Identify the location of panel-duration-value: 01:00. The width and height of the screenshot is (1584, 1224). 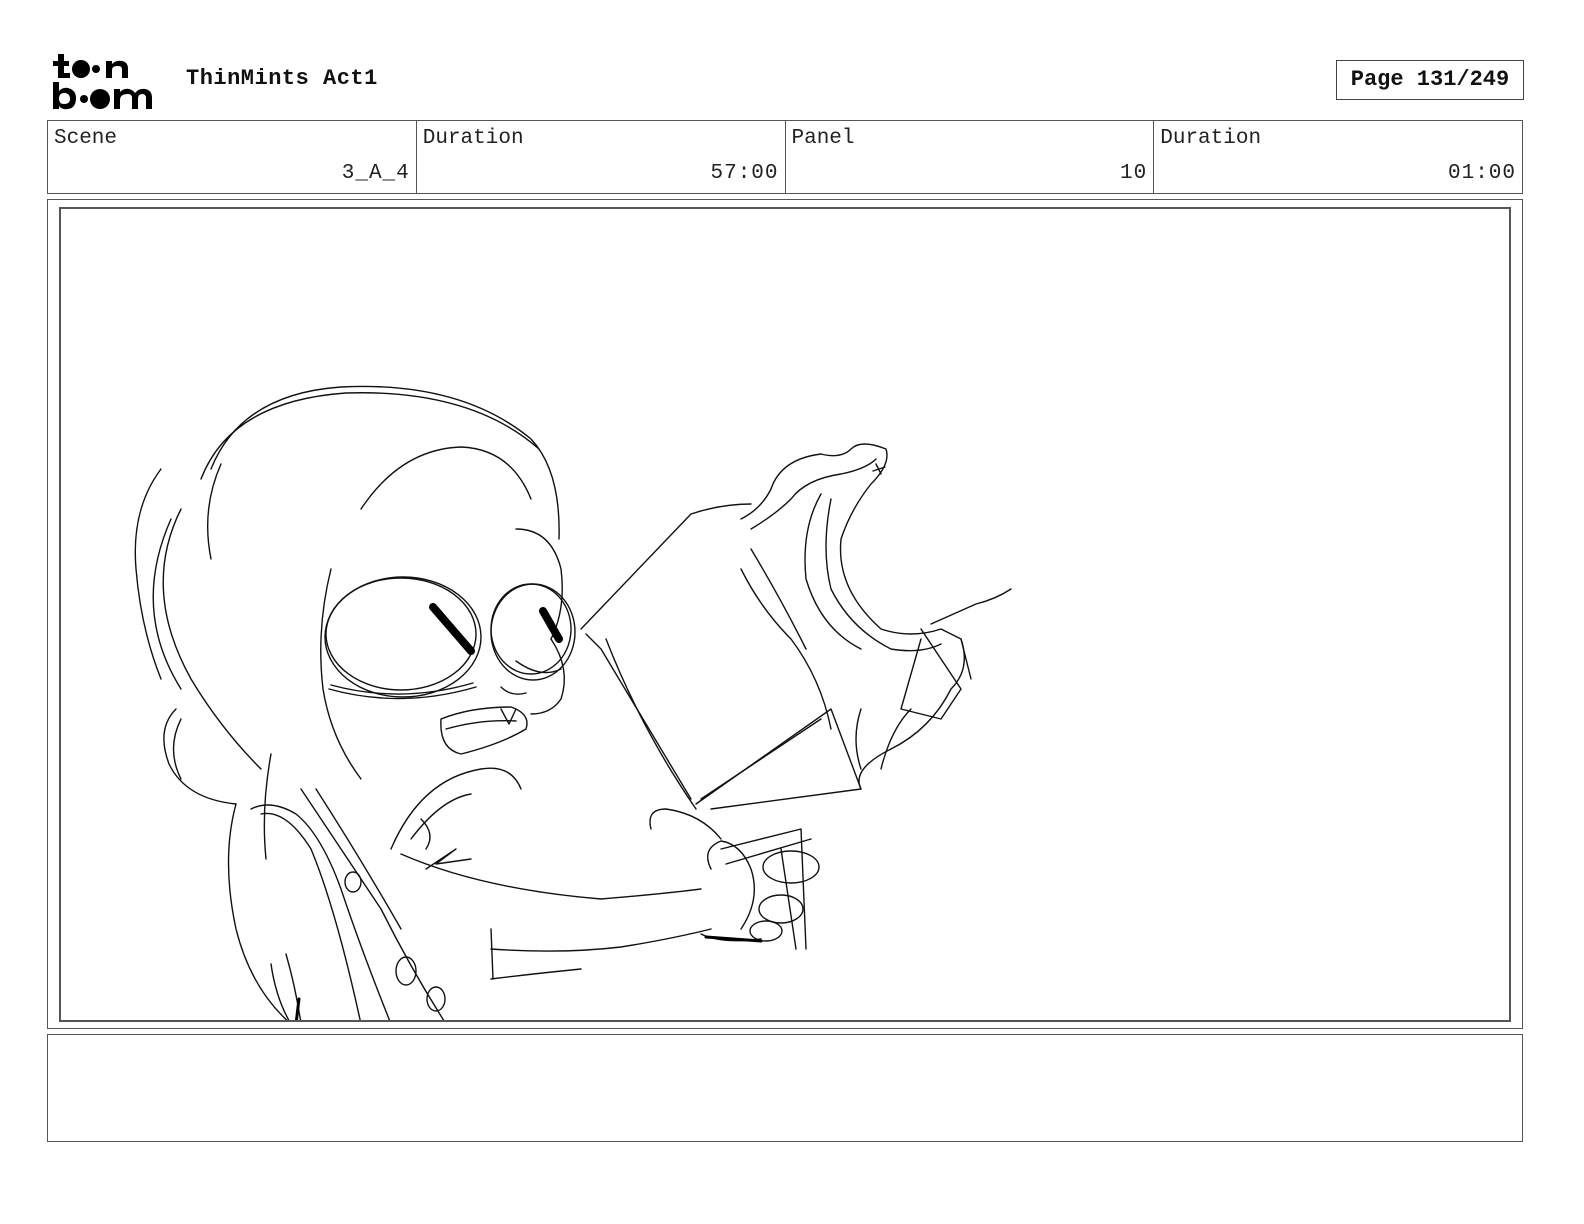
(1481, 173).